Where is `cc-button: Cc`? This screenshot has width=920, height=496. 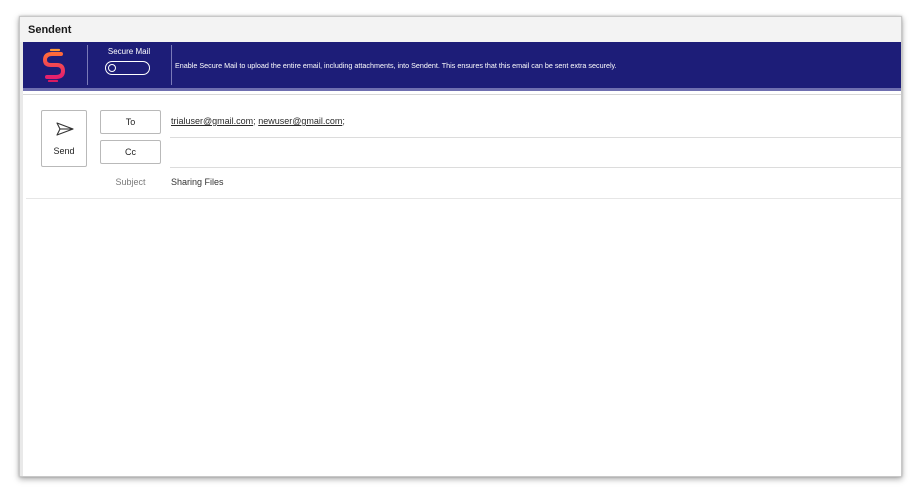
cc-button: Cc is located at coordinates (130, 152).